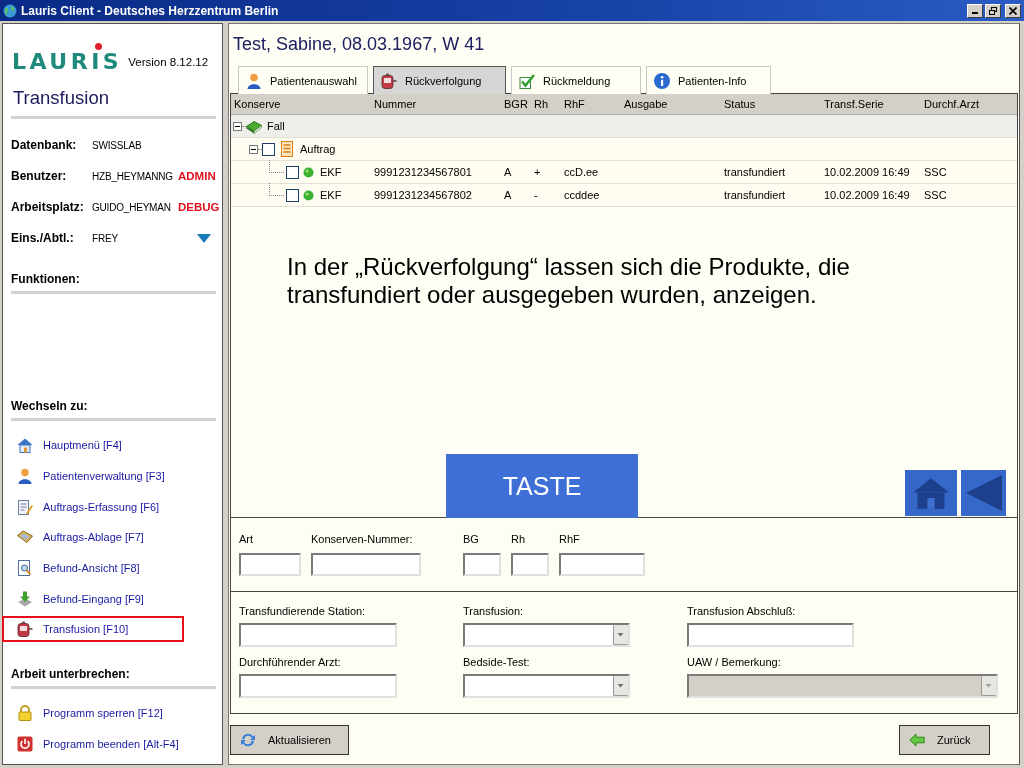 This screenshot has width=1024, height=768. What do you see at coordinates (944, 740) in the screenshot?
I see `back-button: Zurück` at bounding box center [944, 740].